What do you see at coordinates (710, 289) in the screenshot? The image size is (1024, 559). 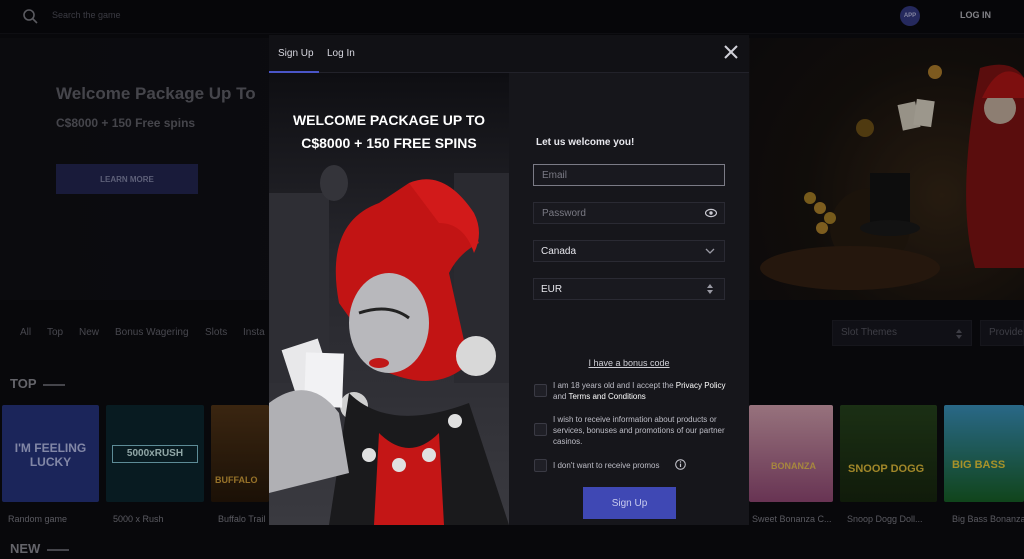 I see `updown-icon` at bounding box center [710, 289].